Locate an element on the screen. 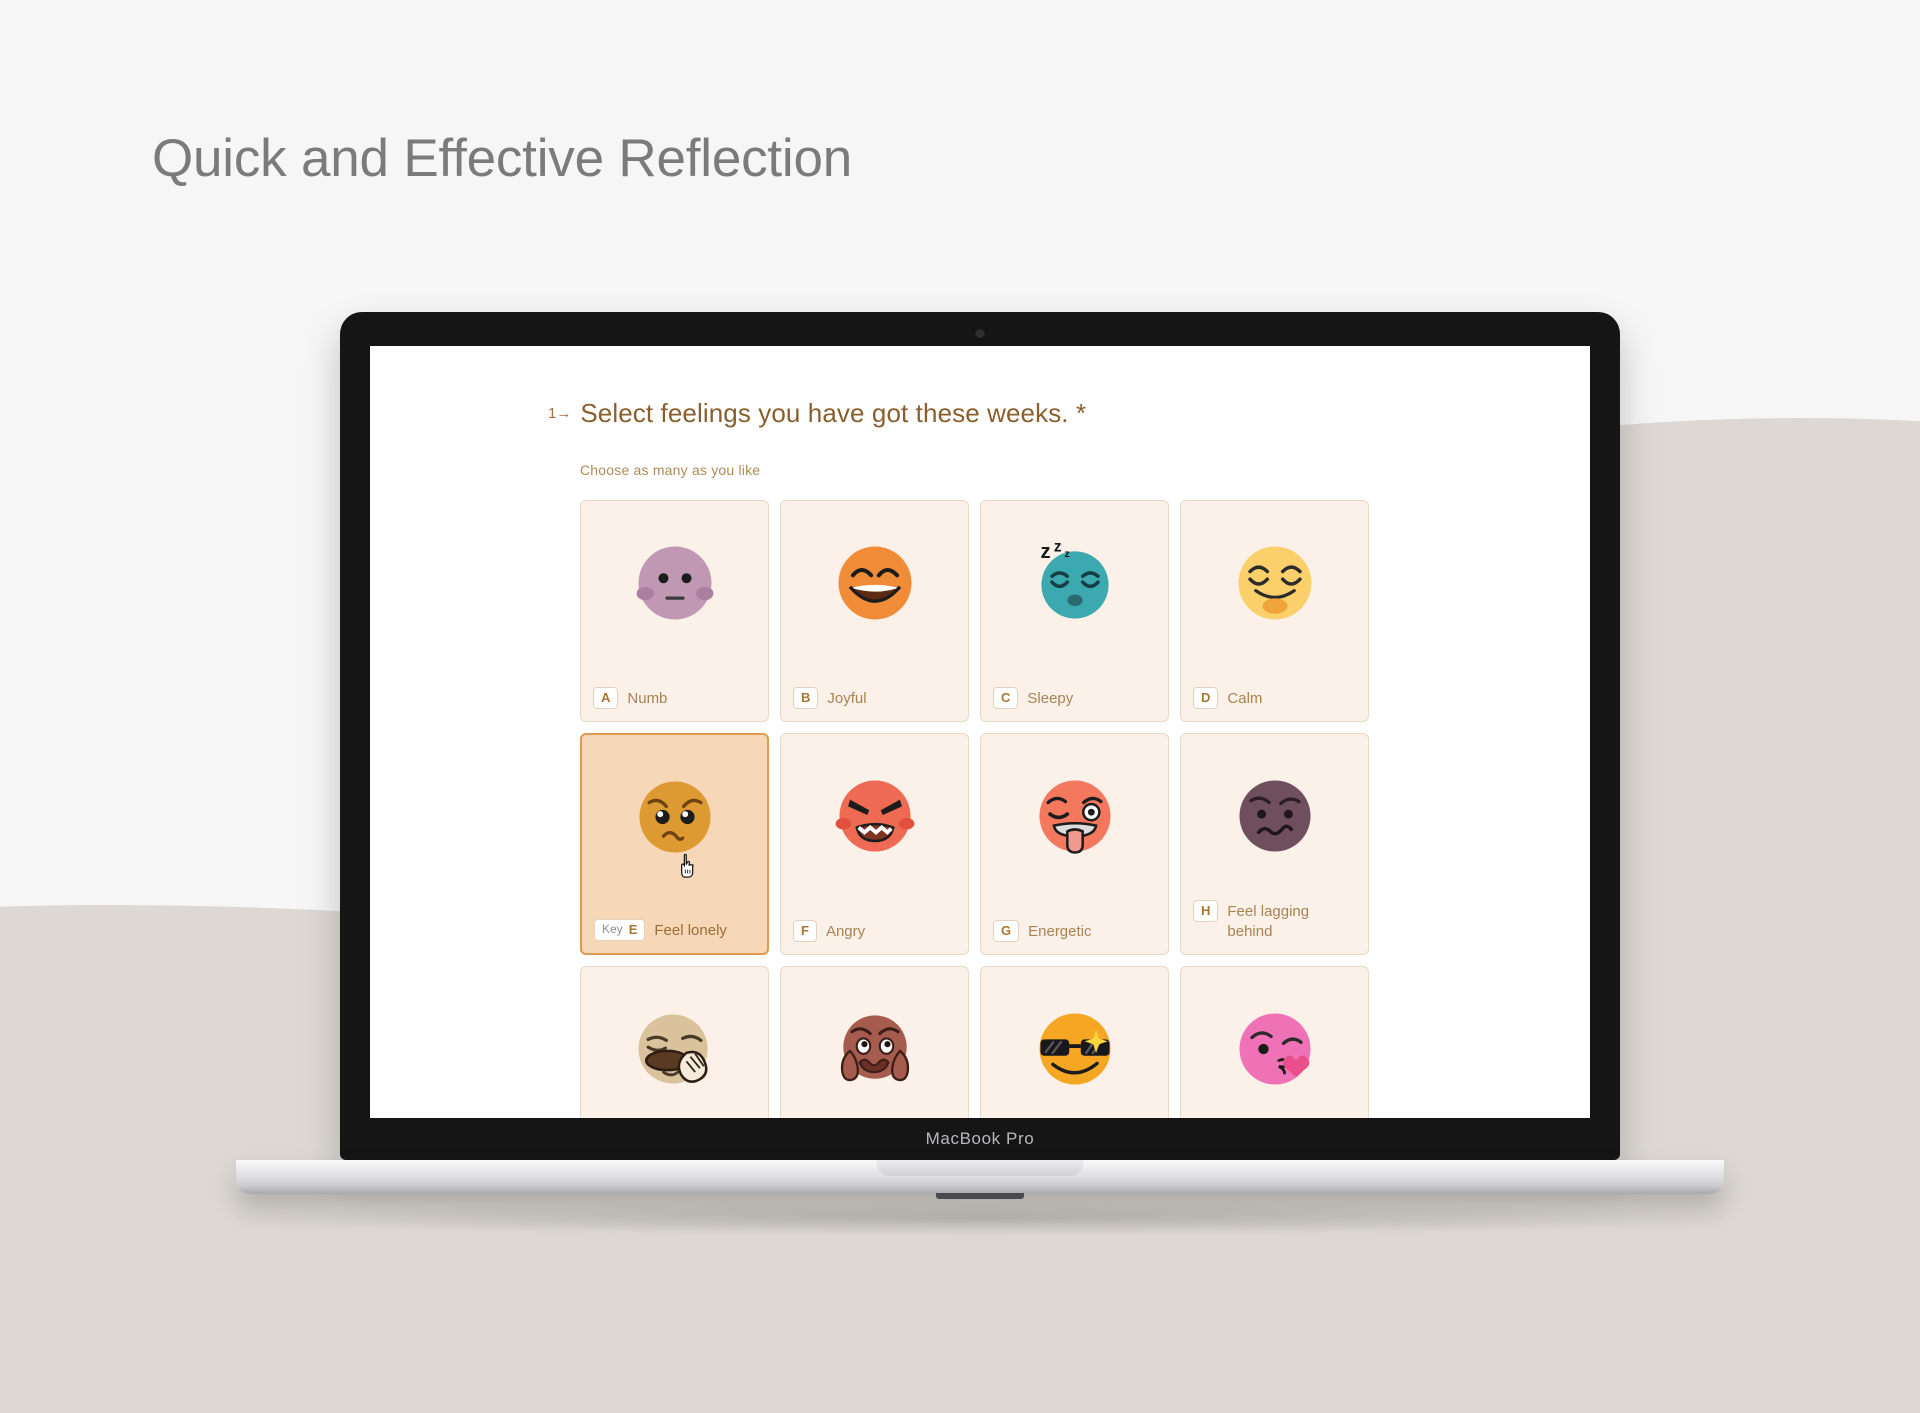 Image resolution: width=1920 pixels, height=1413 pixels. option-key-letter: F is located at coordinates (805, 930).